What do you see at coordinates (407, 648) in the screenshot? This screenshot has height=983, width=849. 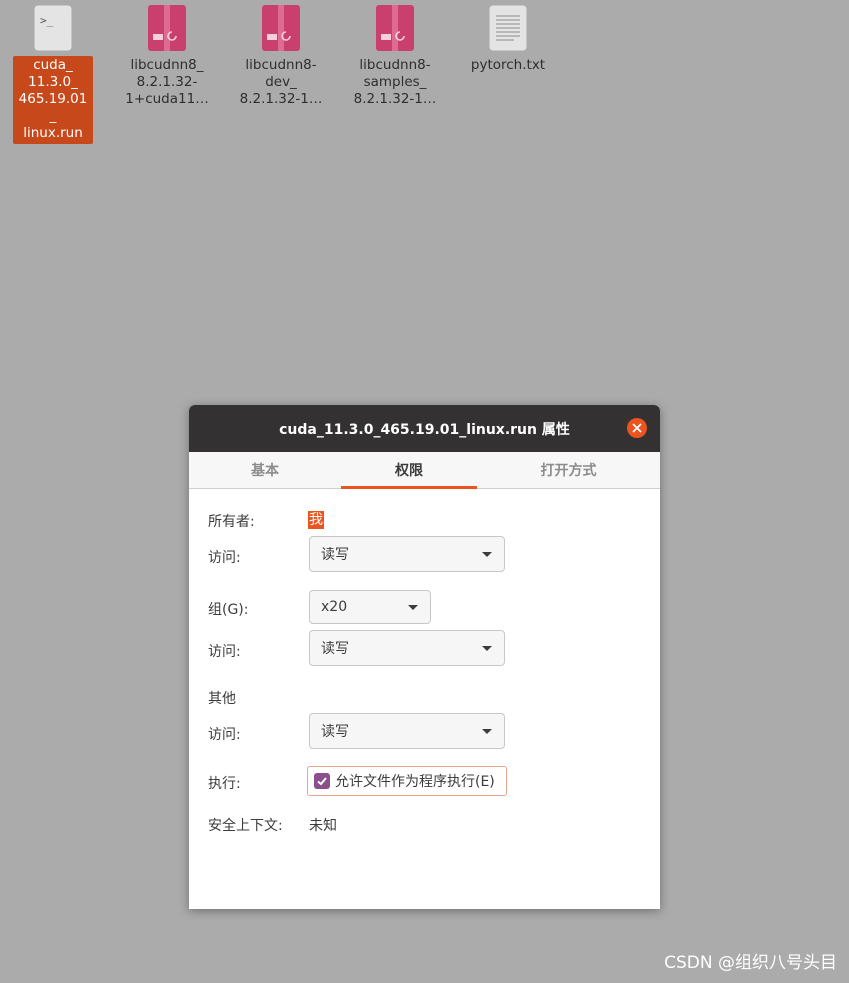 I see `group-access-dropdown: 读写` at bounding box center [407, 648].